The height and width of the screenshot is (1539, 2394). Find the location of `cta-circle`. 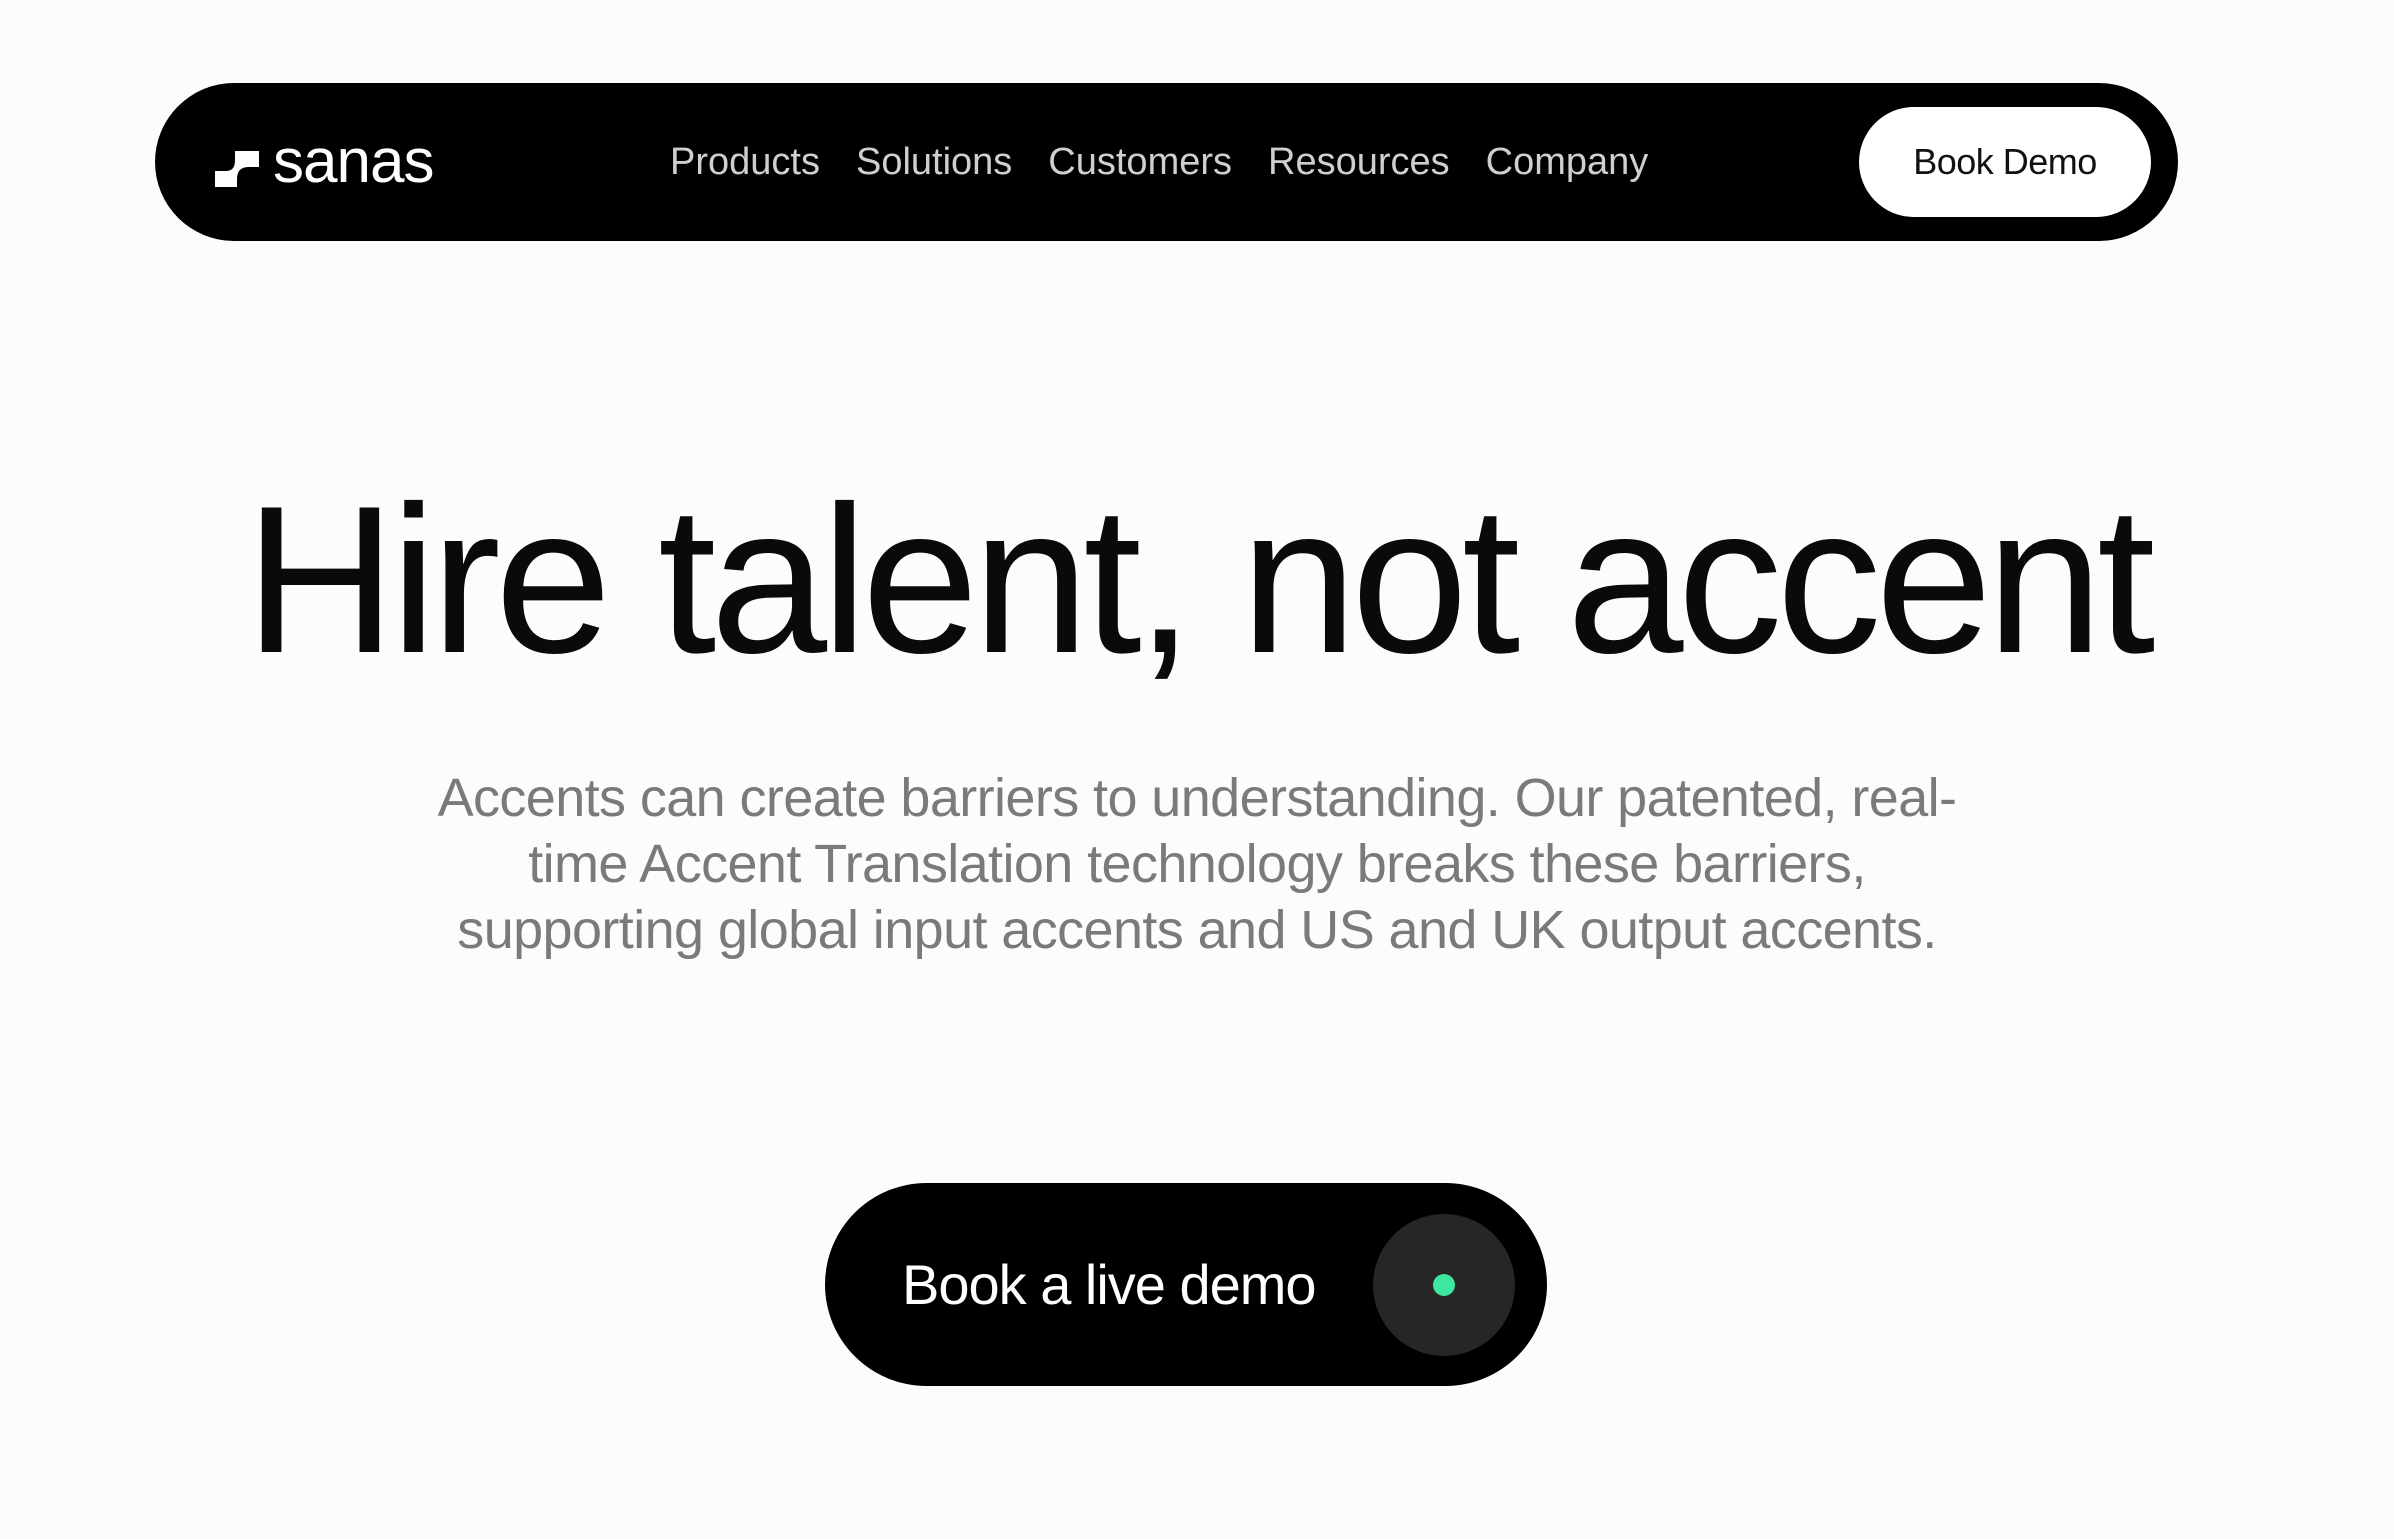

cta-circle is located at coordinates (1444, 1285).